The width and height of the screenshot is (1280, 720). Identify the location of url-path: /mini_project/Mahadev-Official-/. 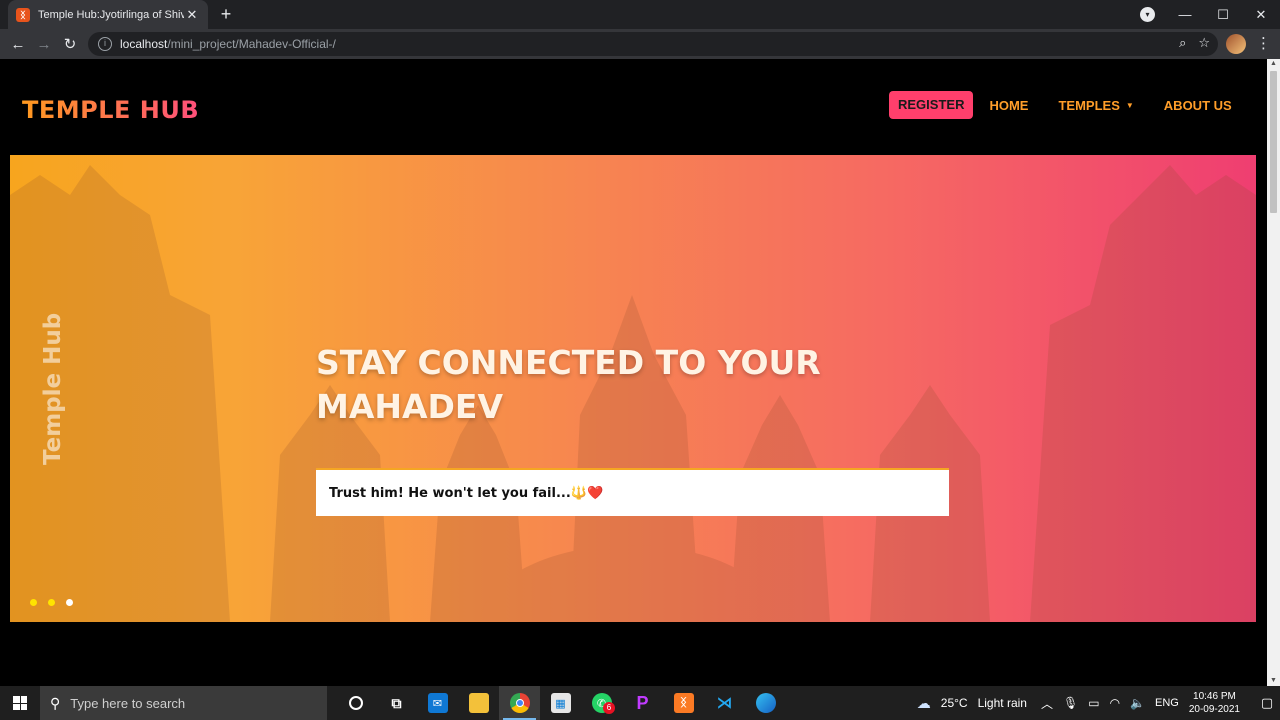
(251, 44).